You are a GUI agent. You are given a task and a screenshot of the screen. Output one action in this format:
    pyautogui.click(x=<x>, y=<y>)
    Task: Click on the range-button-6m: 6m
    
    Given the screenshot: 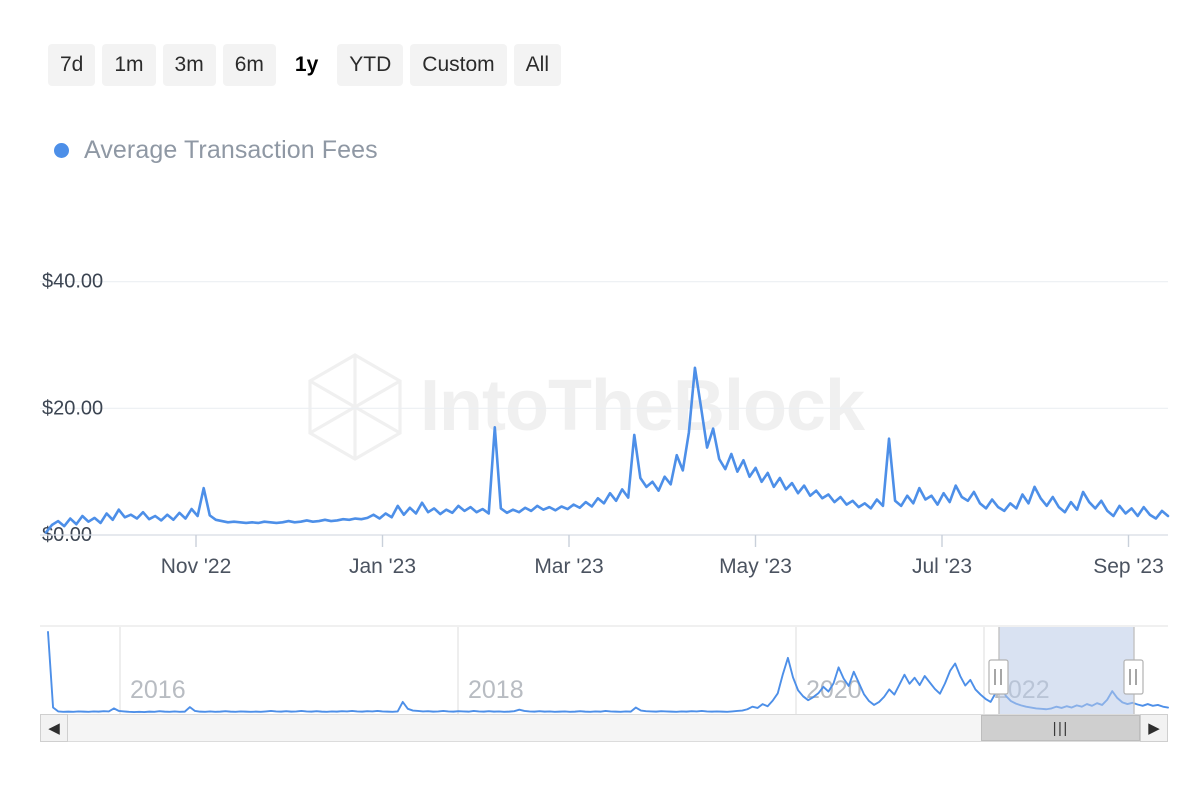 What is the action you would take?
    pyautogui.click(x=249, y=65)
    